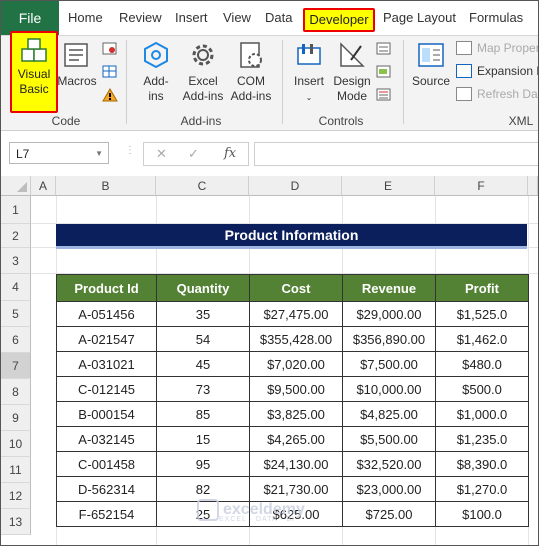  I want to click on name-box: L7 ▼, so click(59, 153).